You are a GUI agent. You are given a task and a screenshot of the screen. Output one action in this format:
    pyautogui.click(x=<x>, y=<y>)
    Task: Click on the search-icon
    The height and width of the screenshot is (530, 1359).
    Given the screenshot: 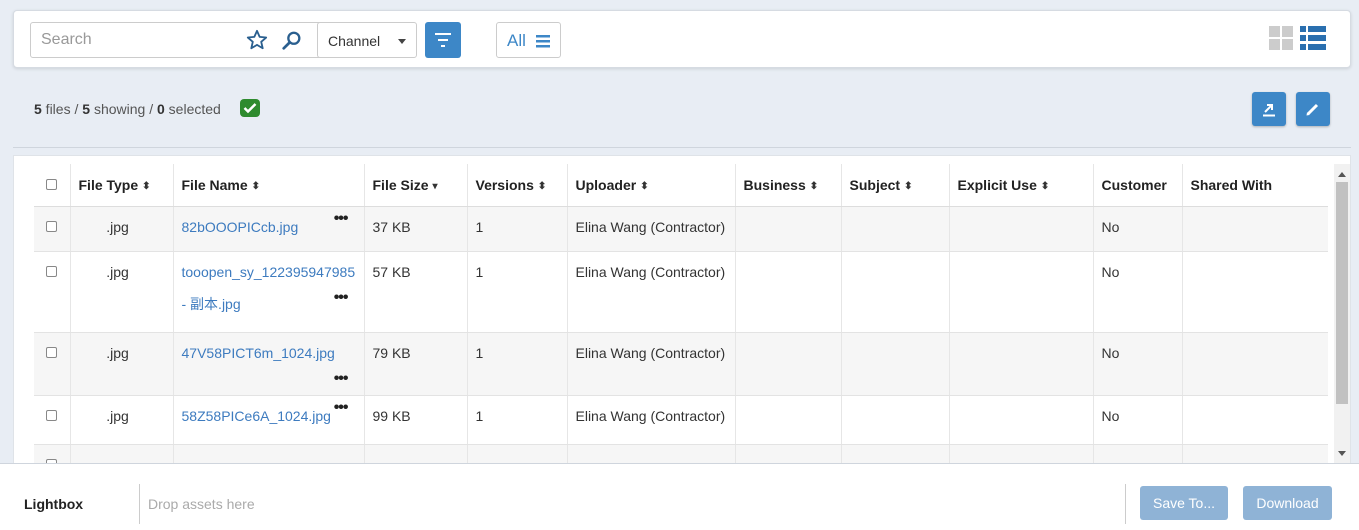 What is the action you would take?
    pyautogui.click(x=292, y=41)
    